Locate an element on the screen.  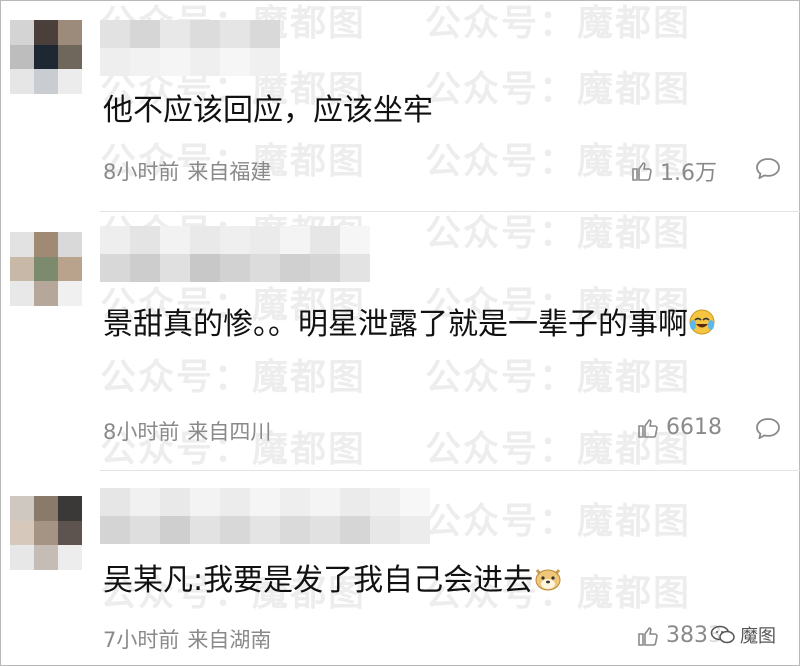
laugh-cry-emoji is located at coordinates (702, 322).